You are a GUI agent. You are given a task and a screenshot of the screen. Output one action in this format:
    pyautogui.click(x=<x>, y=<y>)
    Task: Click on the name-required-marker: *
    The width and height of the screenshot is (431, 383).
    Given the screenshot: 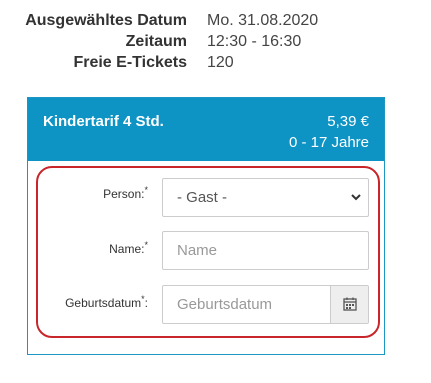 What is the action you would take?
    pyautogui.click(x=146, y=245)
    